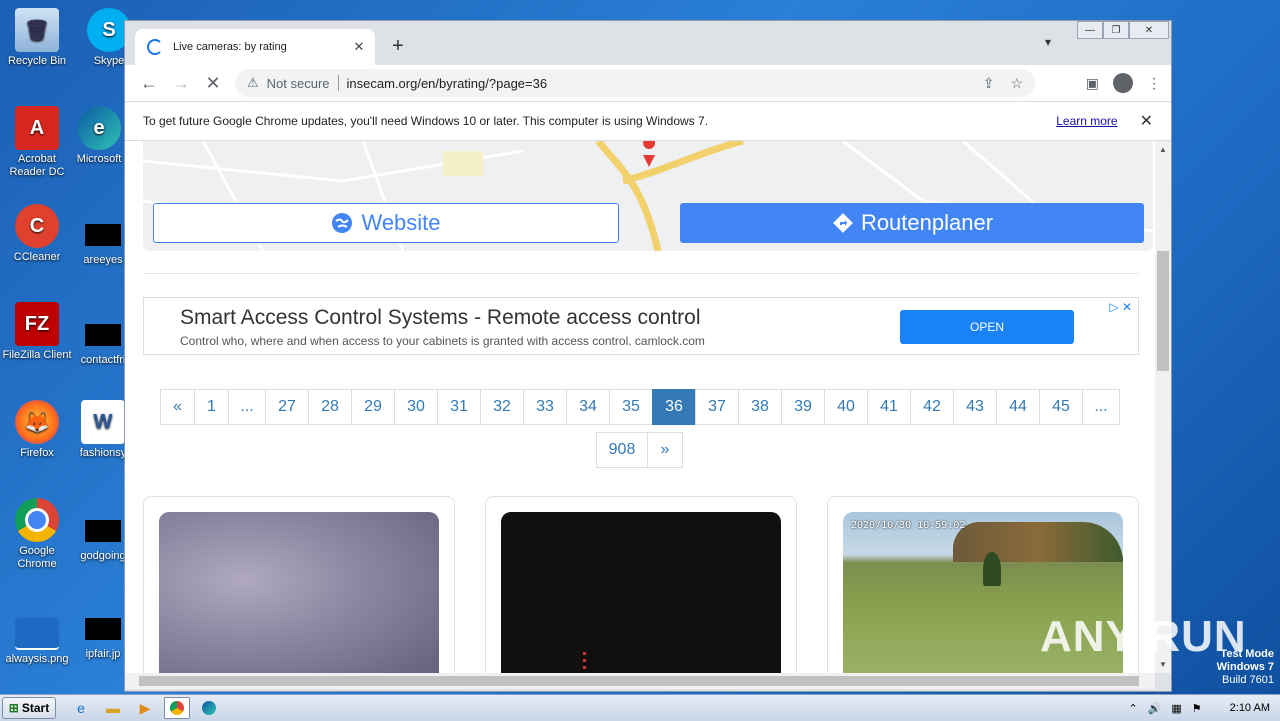 This screenshot has width=1280, height=721. I want to click on page-link: 28, so click(330, 407).